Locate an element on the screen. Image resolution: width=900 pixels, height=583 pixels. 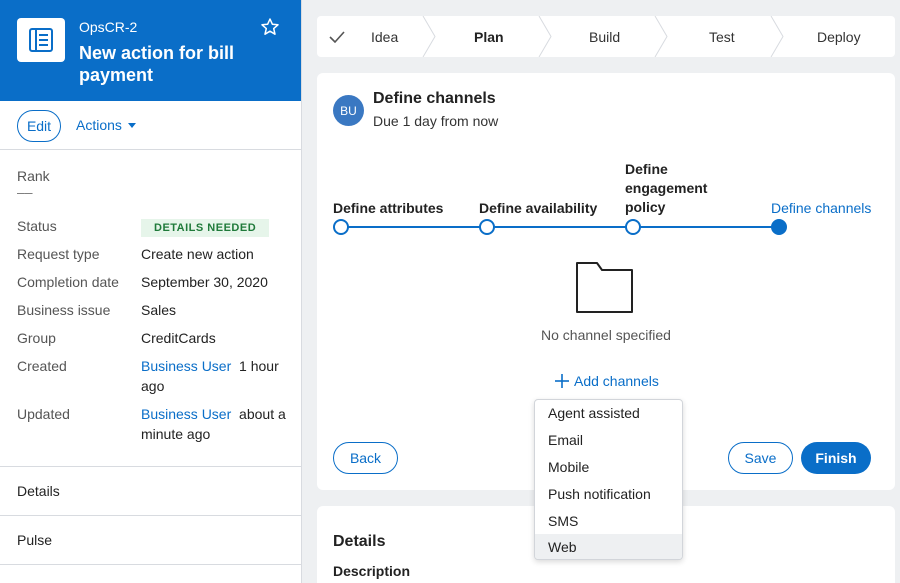
completion-date-label: Completion date is located at coordinates (68, 282).